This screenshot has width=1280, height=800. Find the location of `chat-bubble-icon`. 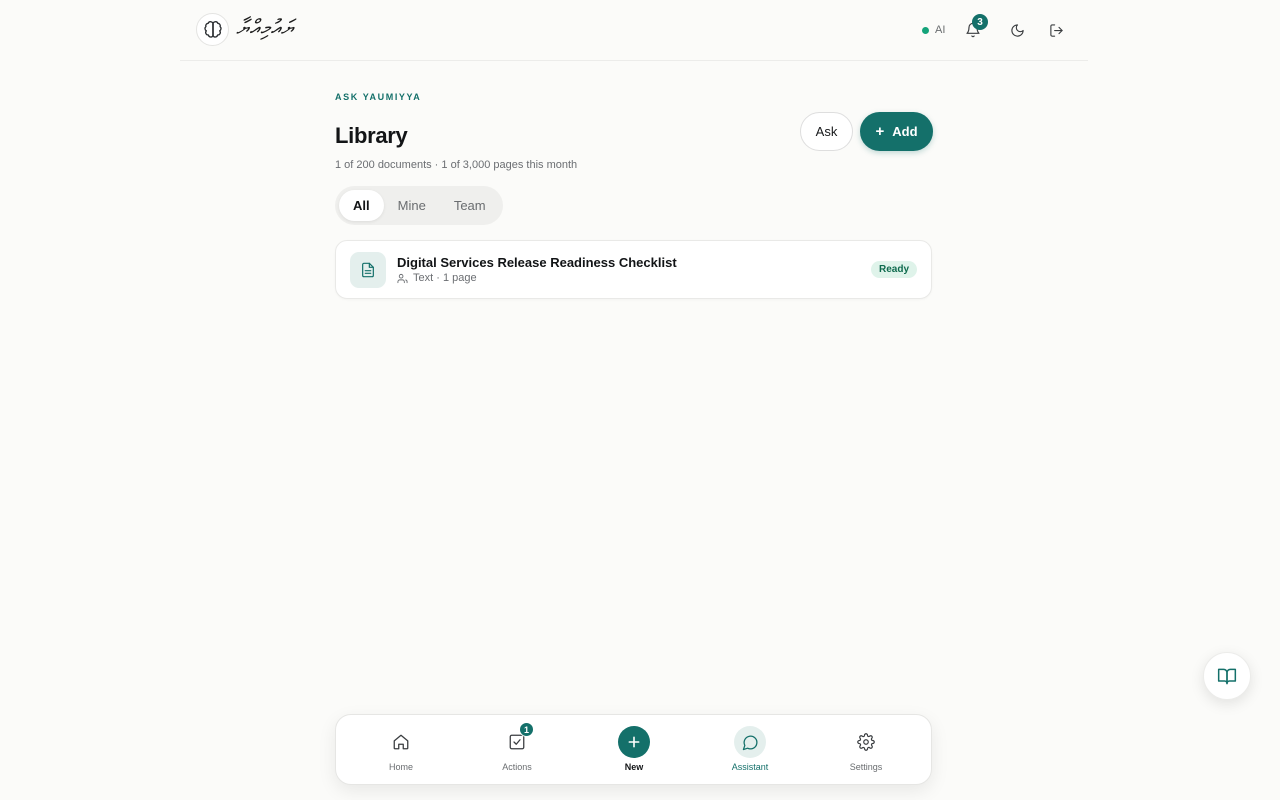

chat-bubble-icon is located at coordinates (750, 742).